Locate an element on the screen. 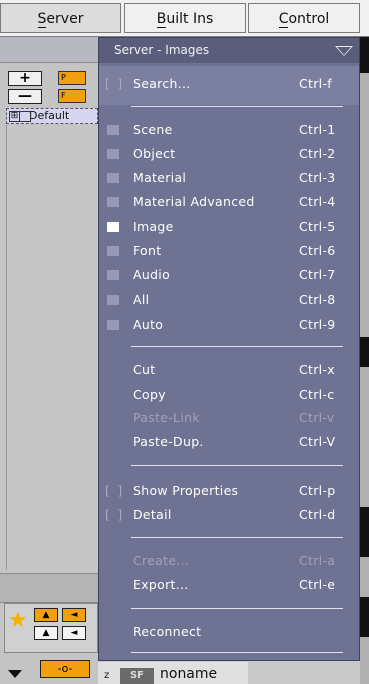  menu-item-material: Material Ctrl-3 is located at coordinates (229, 178).